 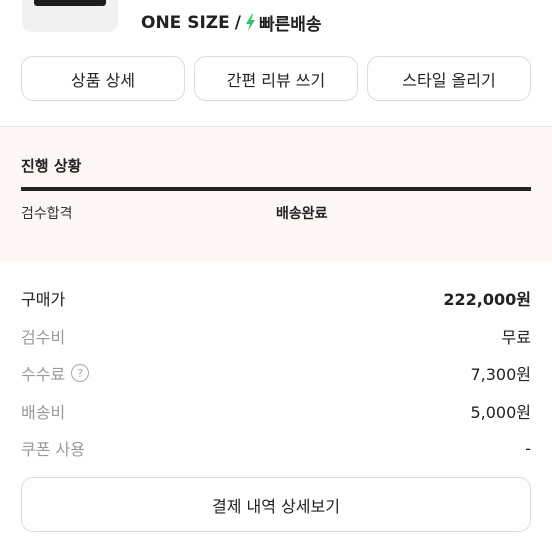 I want to click on upload-style-button: 스타일 올리기, so click(x=449, y=78).